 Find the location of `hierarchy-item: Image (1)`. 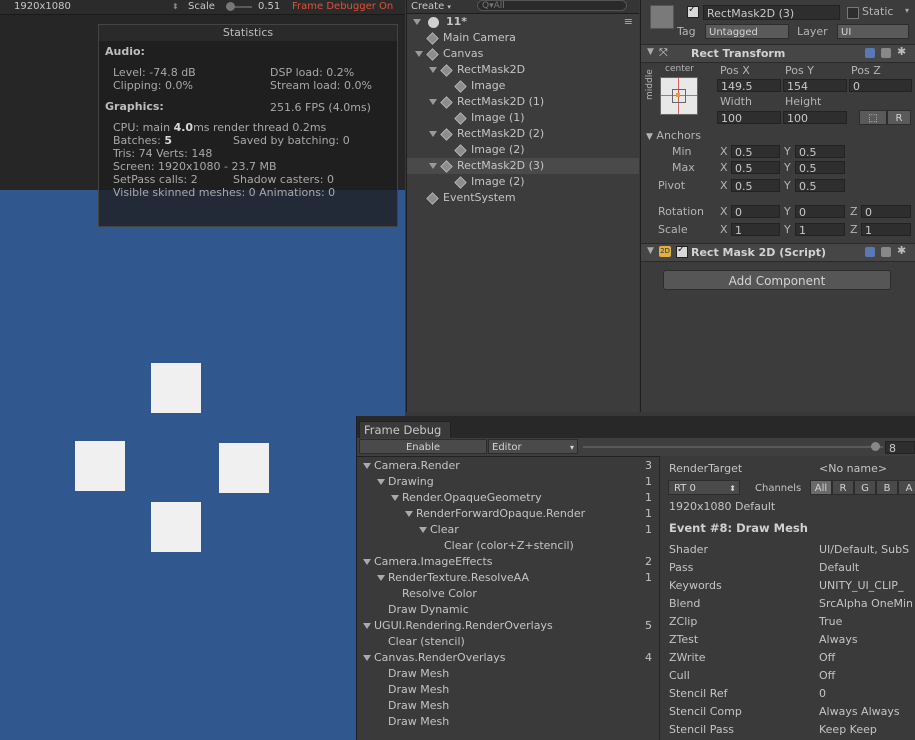

hierarchy-item: Image (1) is located at coordinates (523, 118).